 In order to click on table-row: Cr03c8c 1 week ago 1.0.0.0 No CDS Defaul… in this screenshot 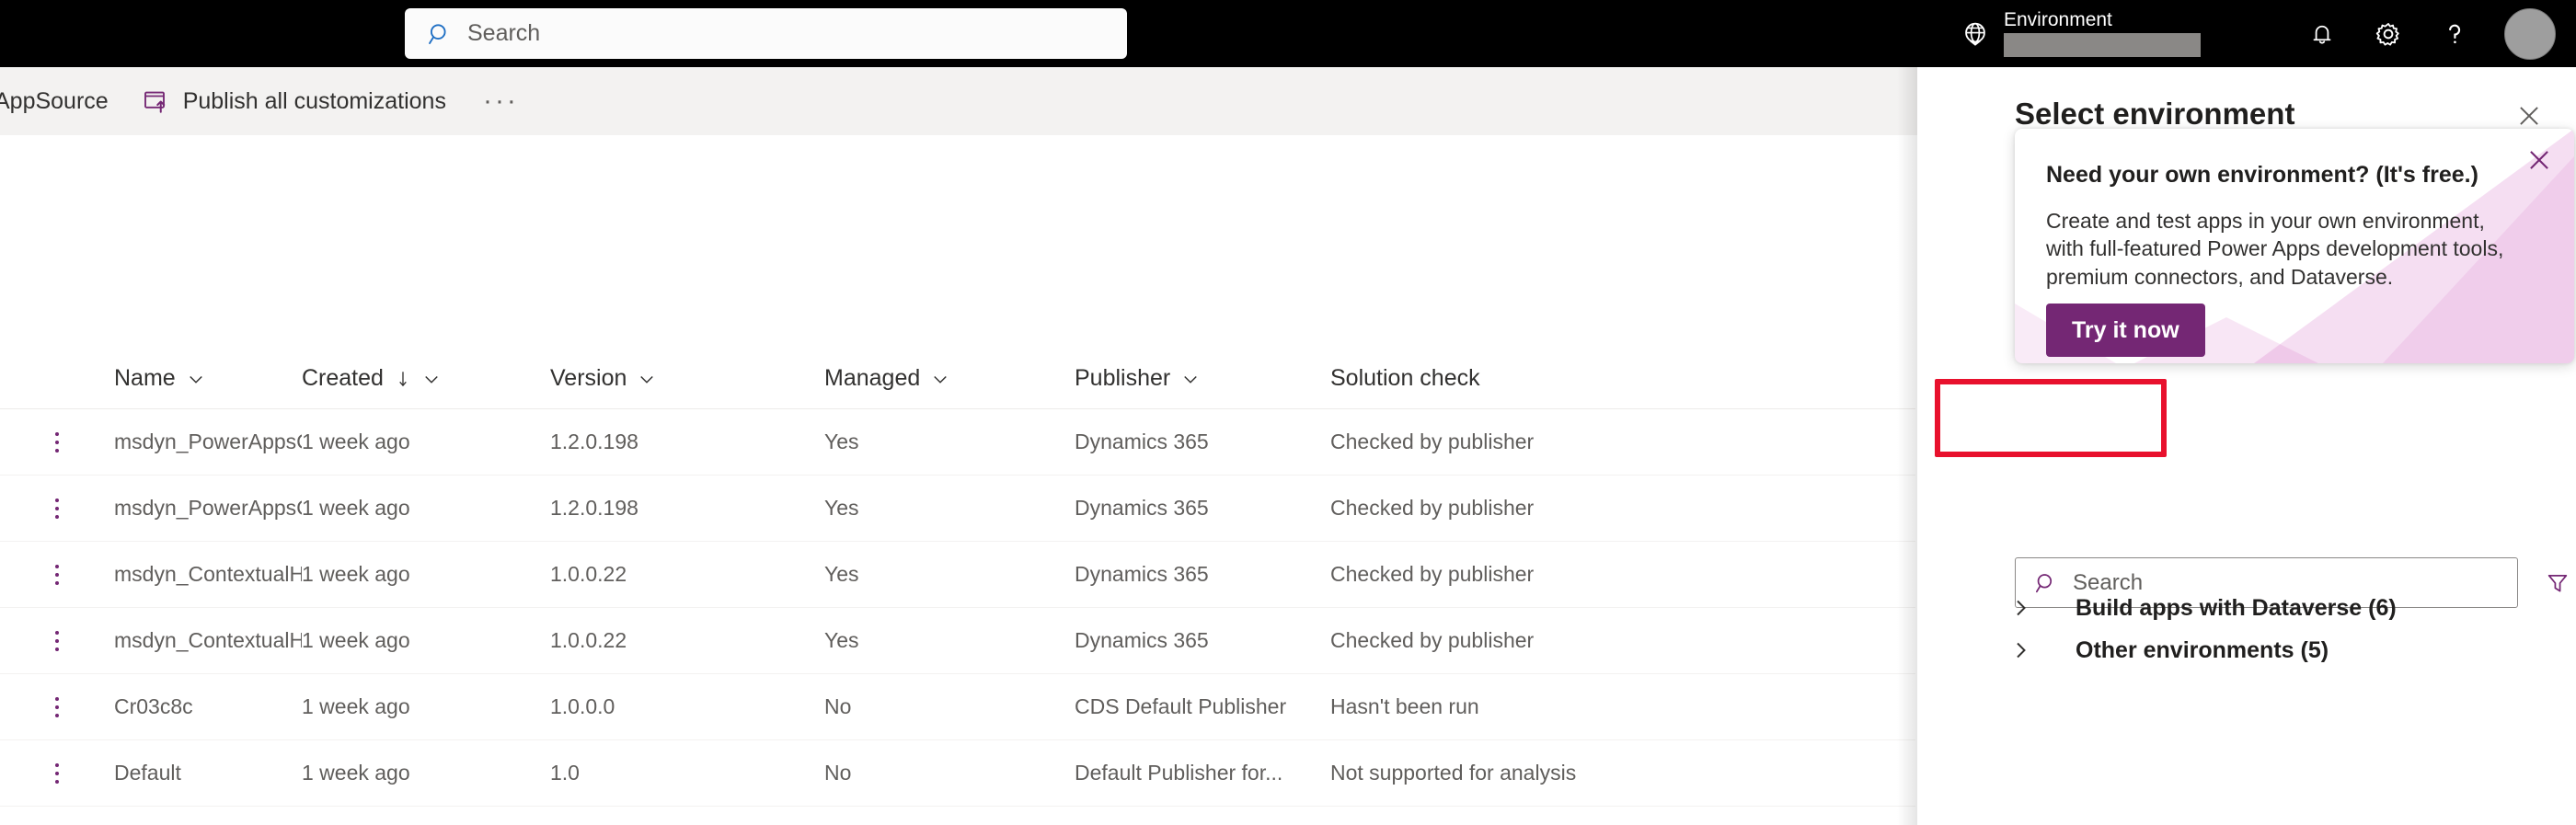, I will do `click(957, 707)`.